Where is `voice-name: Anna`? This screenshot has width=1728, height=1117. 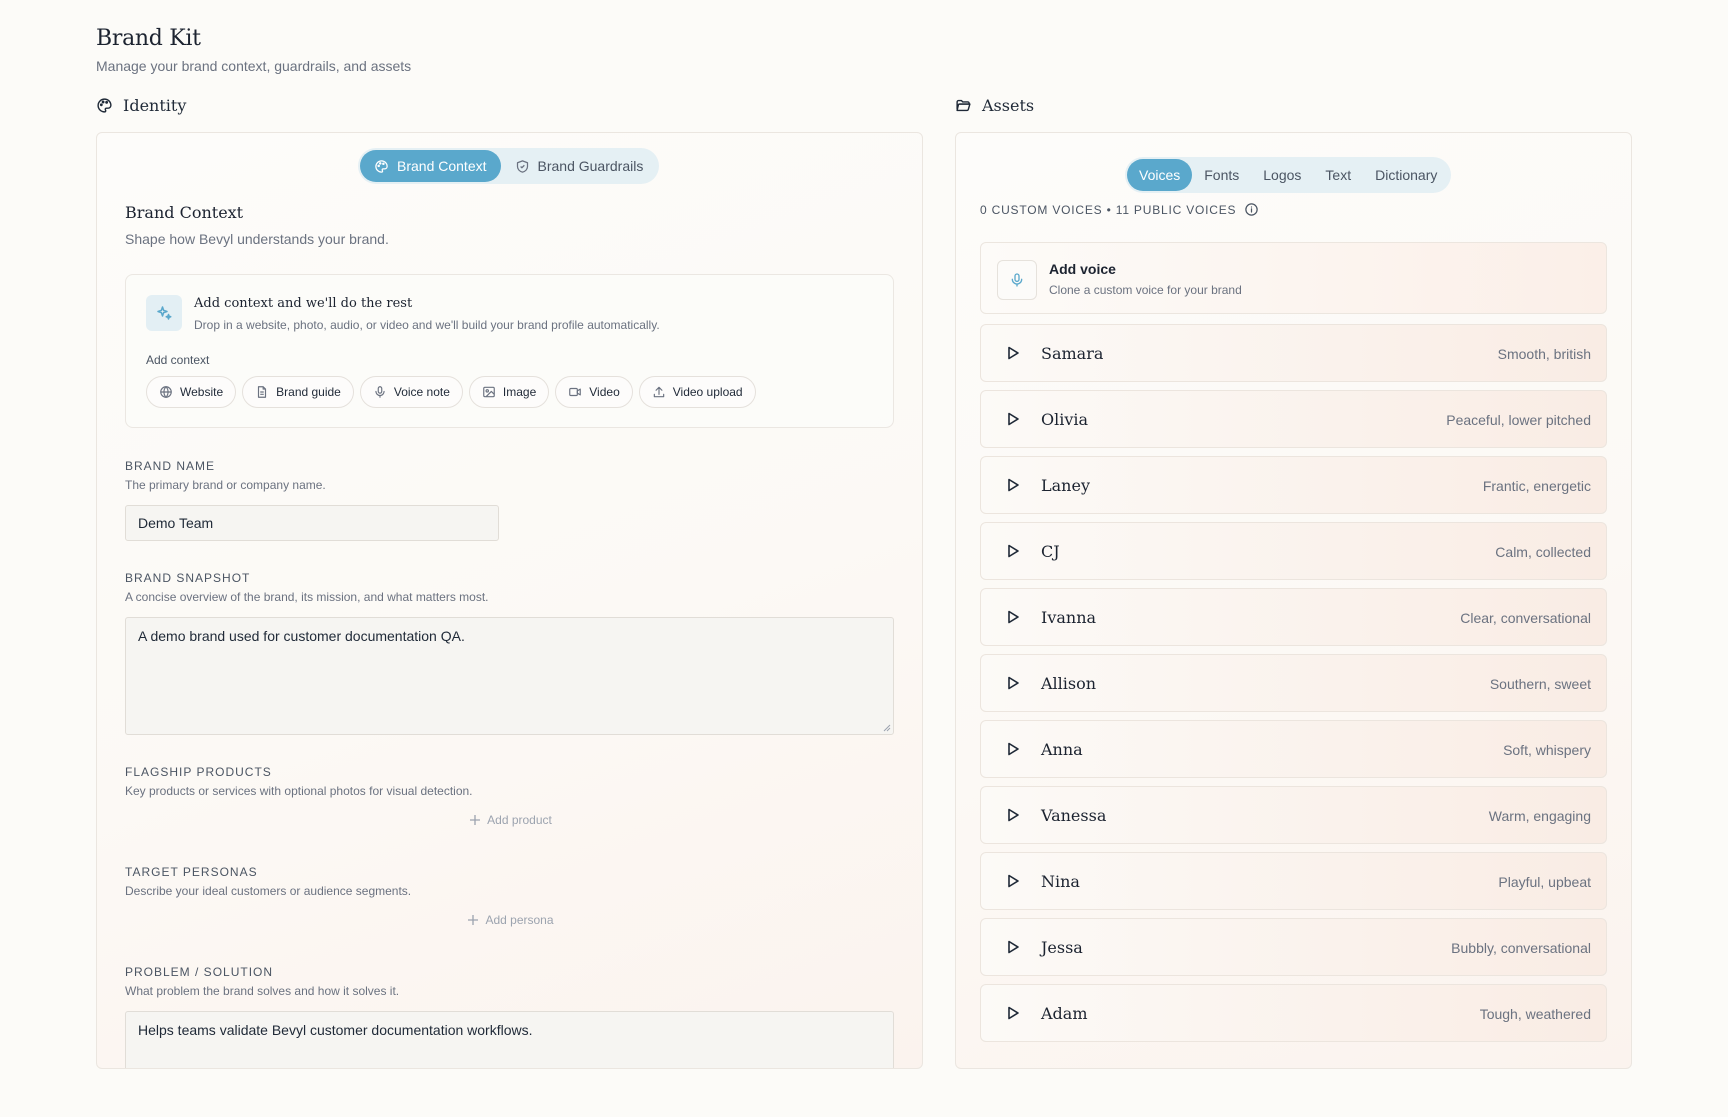 voice-name: Anna is located at coordinates (1062, 749).